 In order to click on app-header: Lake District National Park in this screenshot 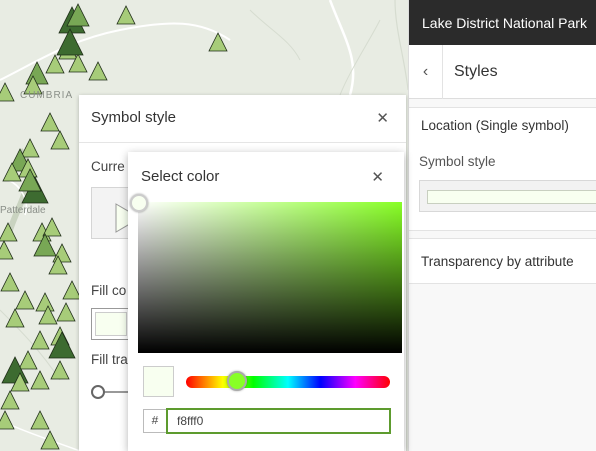, I will do `click(502, 22)`.